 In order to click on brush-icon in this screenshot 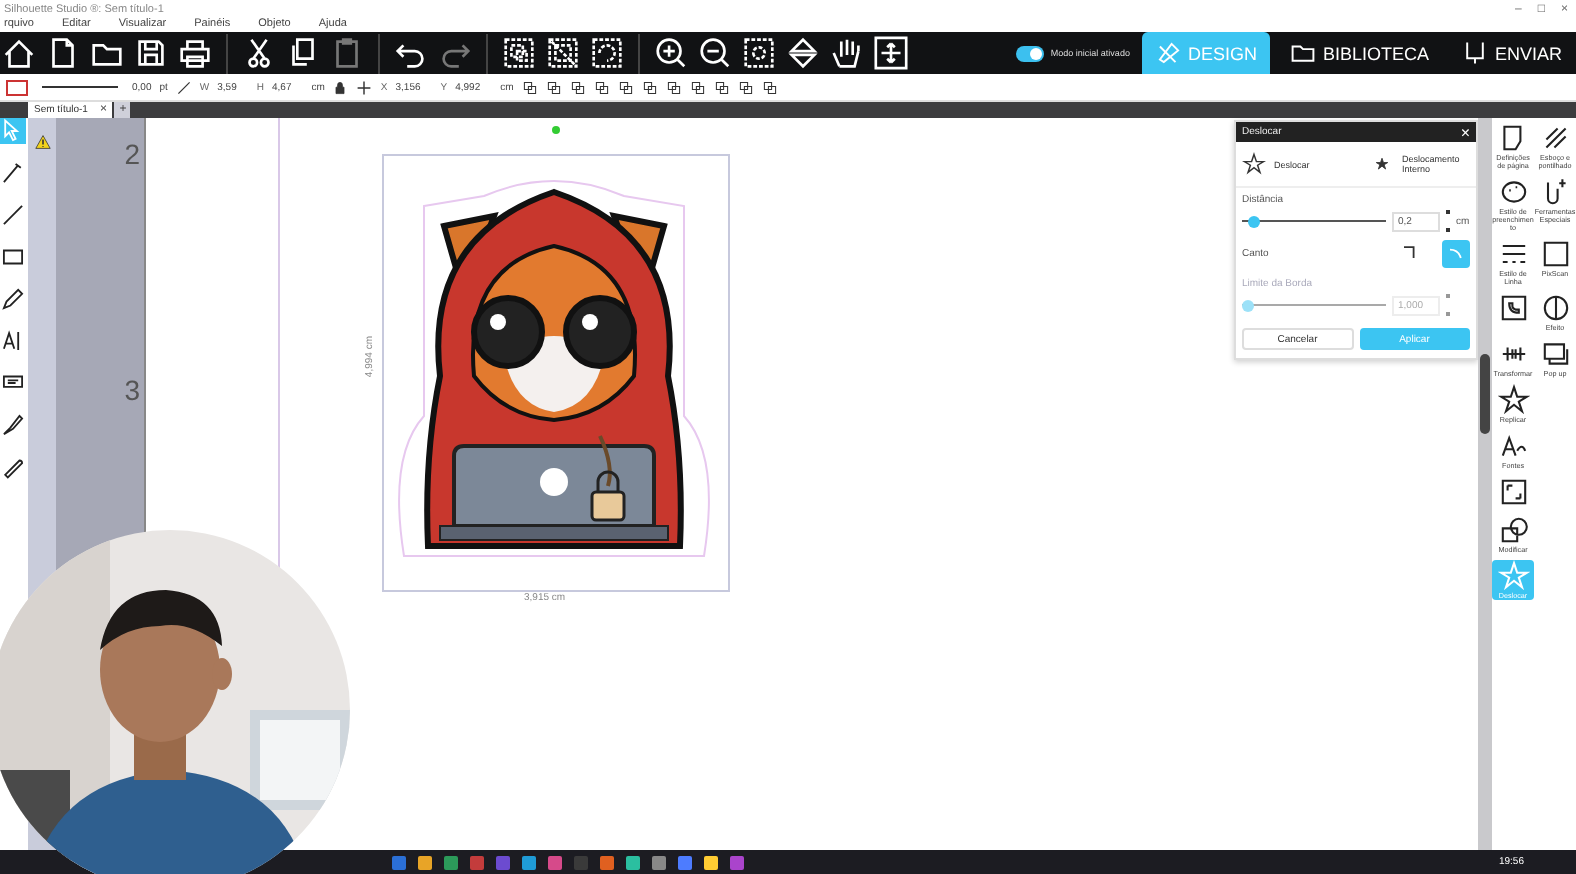, I will do `click(13, 425)`.